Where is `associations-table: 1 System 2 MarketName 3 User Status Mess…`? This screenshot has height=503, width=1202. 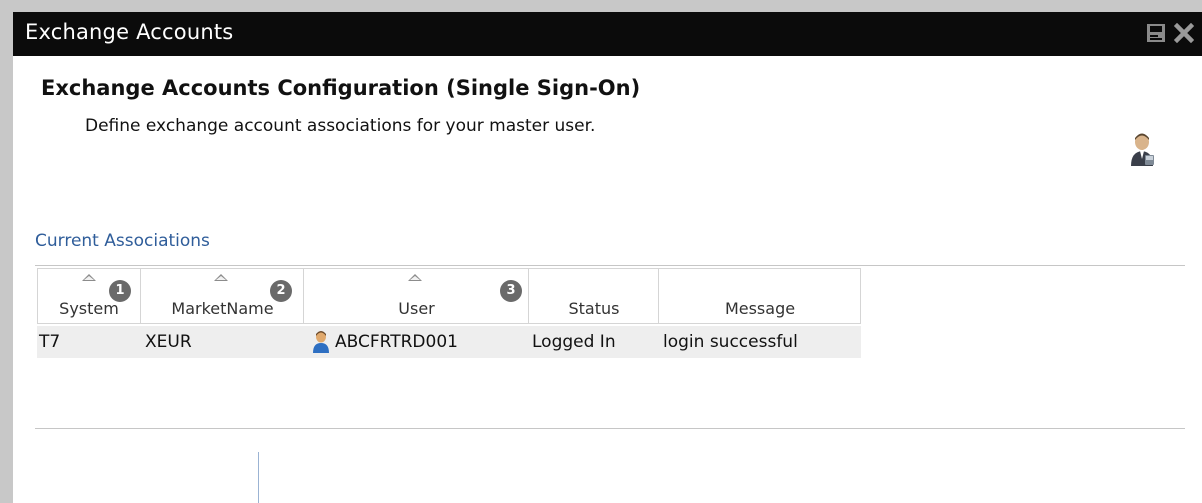
associations-table: 1 System 2 MarketName 3 User Status Mess… is located at coordinates (449, 315).